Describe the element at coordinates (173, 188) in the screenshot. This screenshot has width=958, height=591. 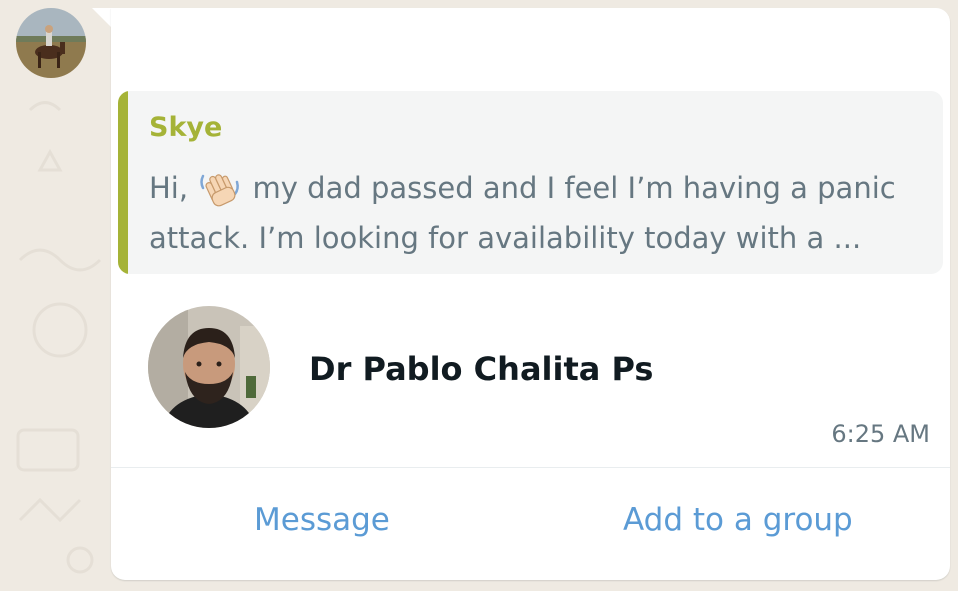
I see `quoted-text-start: Hi,` at that location.